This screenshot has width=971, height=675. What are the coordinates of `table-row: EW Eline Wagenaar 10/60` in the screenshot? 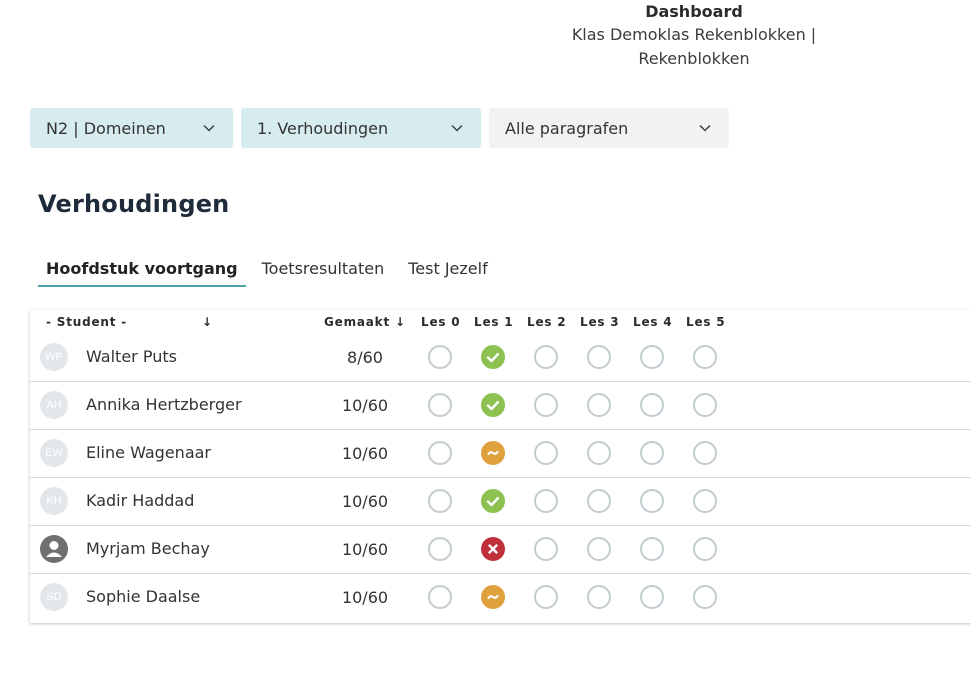 It's located at (500, 454).